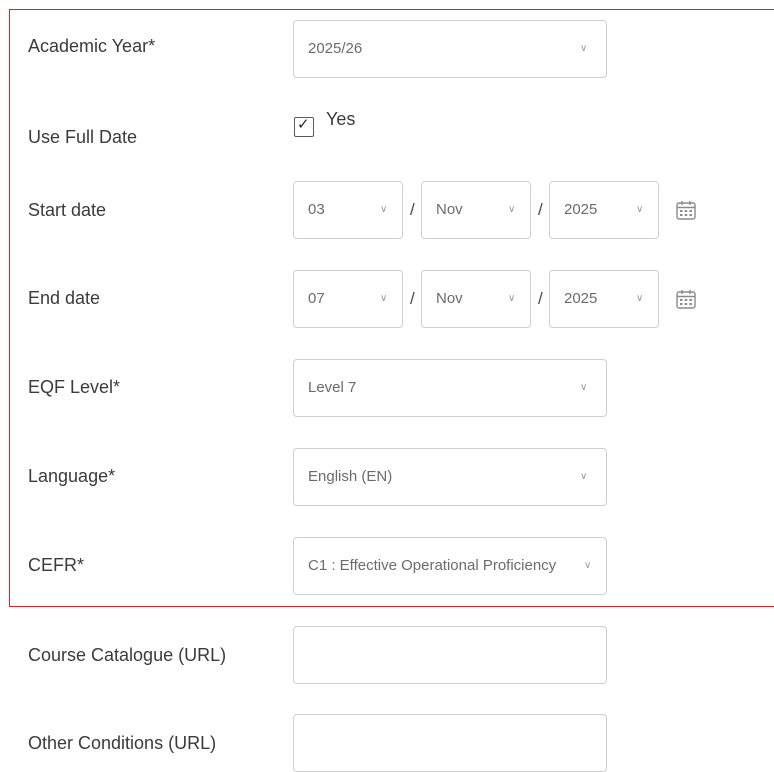 The image size is (774, 772). What do you see at coordinates (581, 298) in the screenshot?
I see `end-year-value: 2025` at bounding box center [581, 298].